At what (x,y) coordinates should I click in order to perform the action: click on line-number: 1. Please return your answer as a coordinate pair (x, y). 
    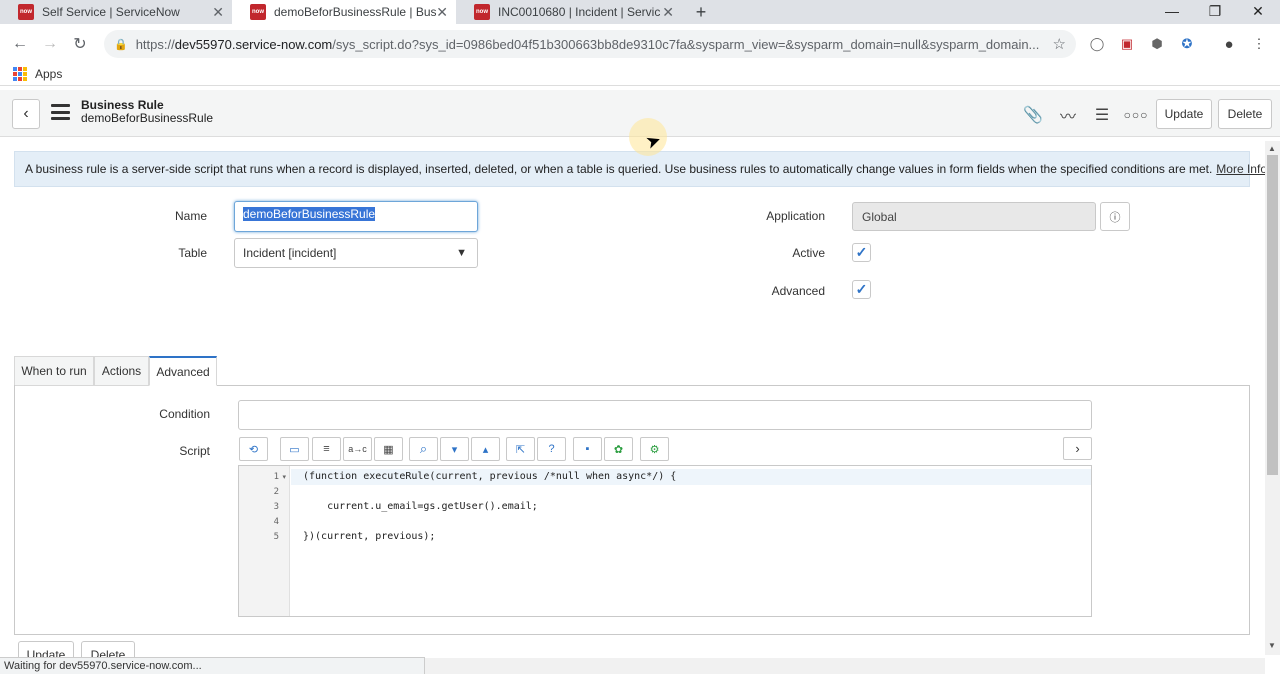
    Looking at the image, I should click on (276, 477).